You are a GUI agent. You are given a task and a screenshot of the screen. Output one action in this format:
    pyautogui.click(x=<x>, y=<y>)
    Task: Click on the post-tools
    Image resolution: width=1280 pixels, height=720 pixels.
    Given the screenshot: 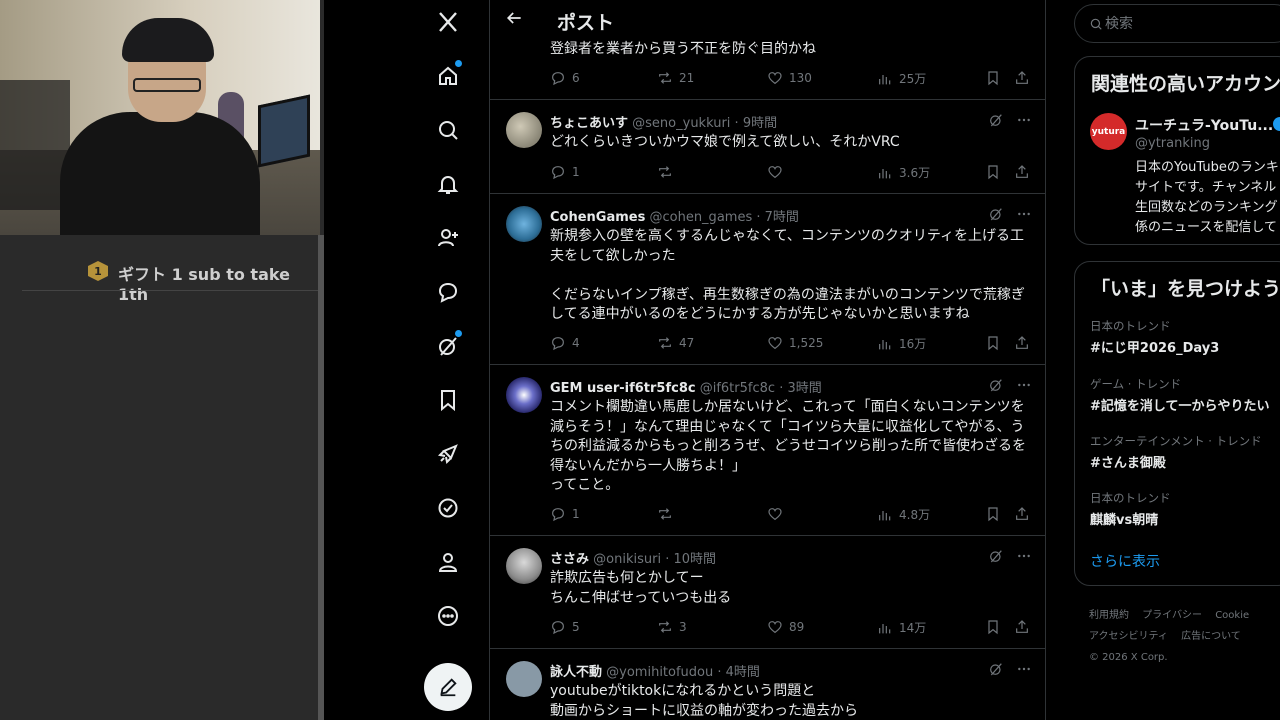 What is the action you would take?
    pyautogui.click(x=1010, y=214)
    